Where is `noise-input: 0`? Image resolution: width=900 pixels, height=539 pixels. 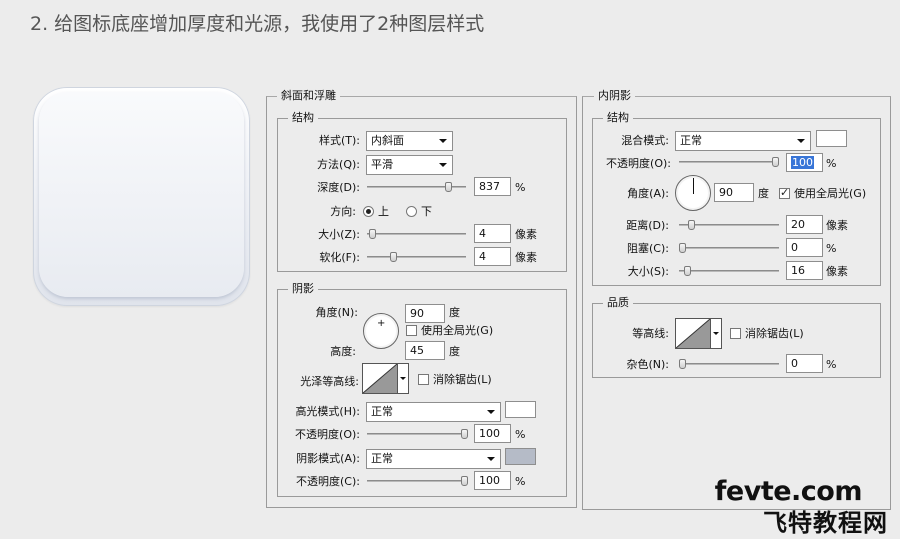 noise-input: 0 is located at coordinates (804, 363).